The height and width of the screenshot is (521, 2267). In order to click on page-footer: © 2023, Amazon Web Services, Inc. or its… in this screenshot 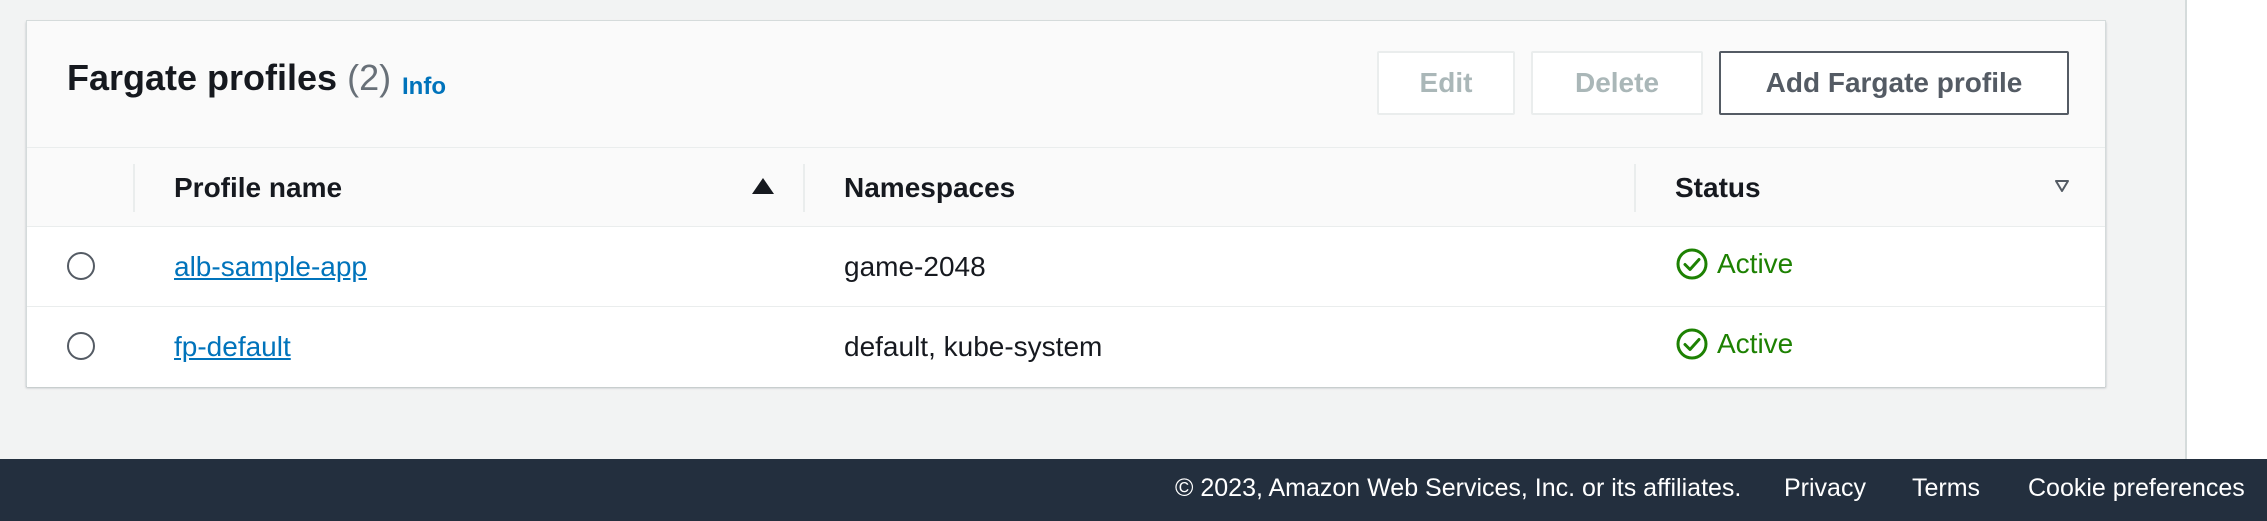, I will do `click(1133, 490)`.